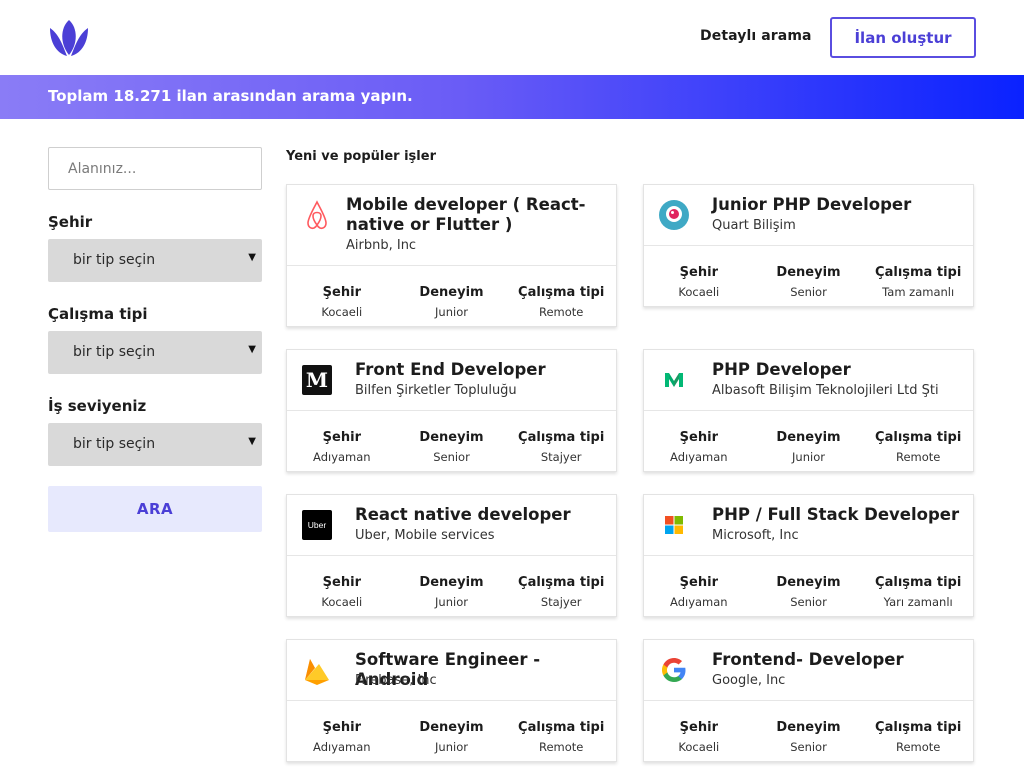 The image size is (1024, 768). I want to click on city-select: bir tip seçin ▼, so click(155, 260).